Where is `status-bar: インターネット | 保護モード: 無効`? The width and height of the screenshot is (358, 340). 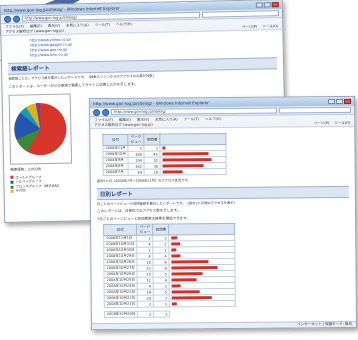 status-bar: インターネット | 保護モード: 無効 is located at coordinates (223, 325).